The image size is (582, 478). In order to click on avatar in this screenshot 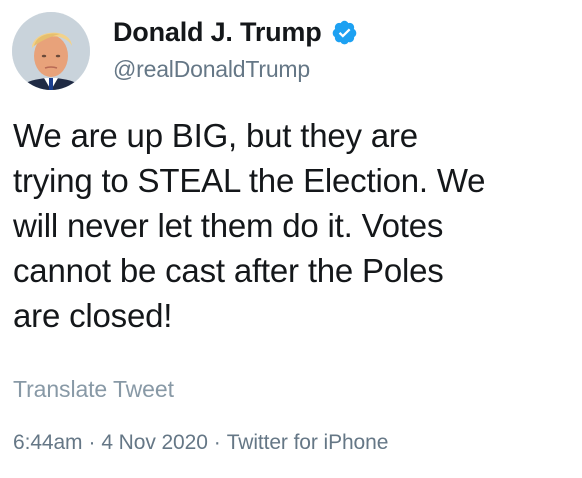, I will do `click(51, 51)`.